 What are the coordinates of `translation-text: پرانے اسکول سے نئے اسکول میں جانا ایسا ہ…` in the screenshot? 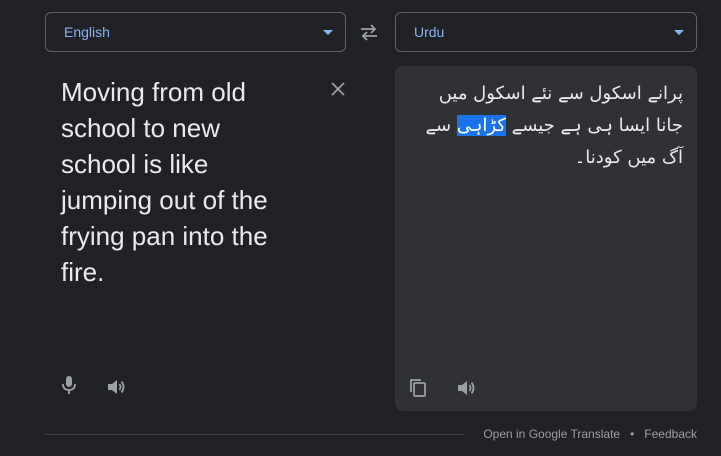 It's located at (547, 126).